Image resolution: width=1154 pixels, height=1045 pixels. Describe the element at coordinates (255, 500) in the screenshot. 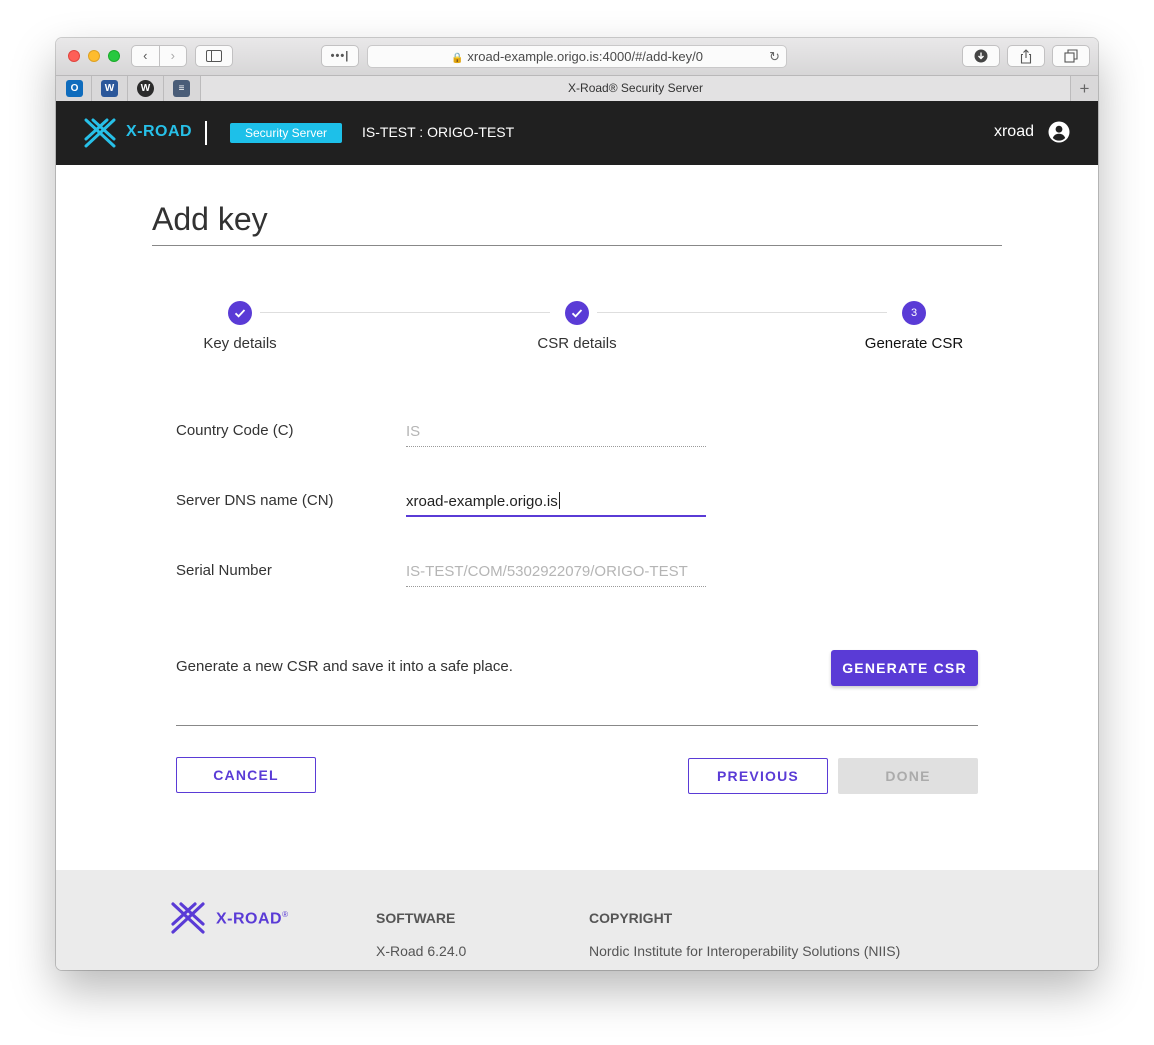

I see `server-dns-label: Server DNS name (CN)` at that location.